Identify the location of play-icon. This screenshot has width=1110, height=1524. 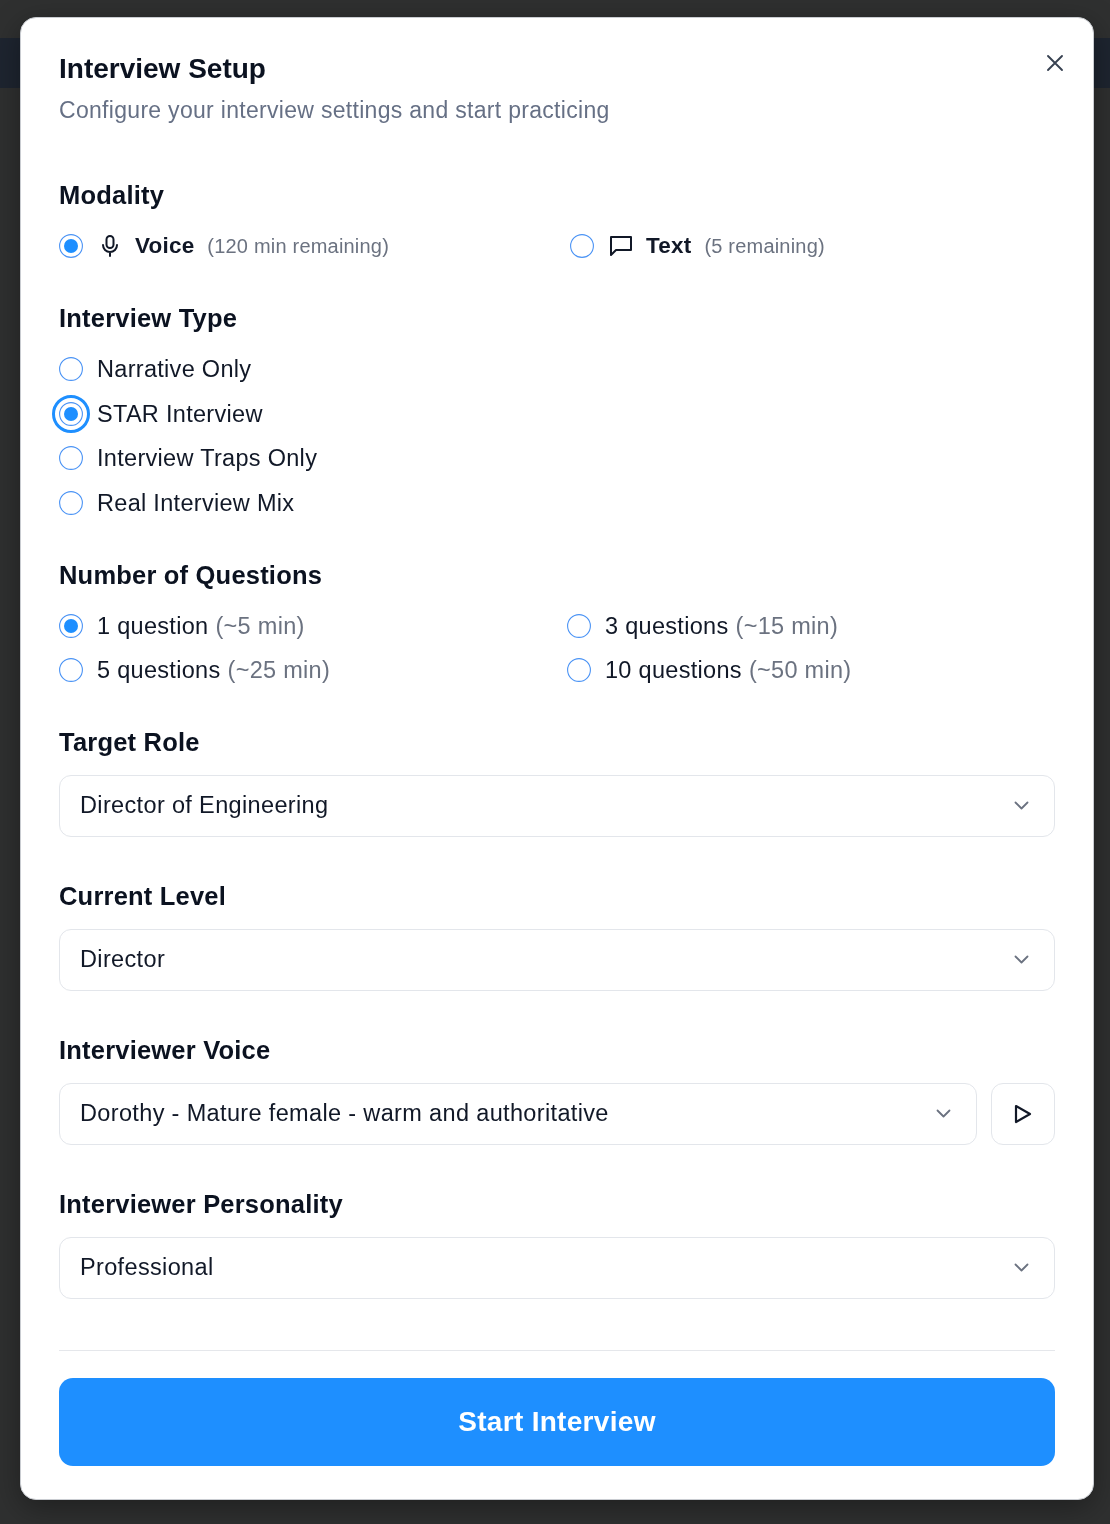
(1023, 1113).